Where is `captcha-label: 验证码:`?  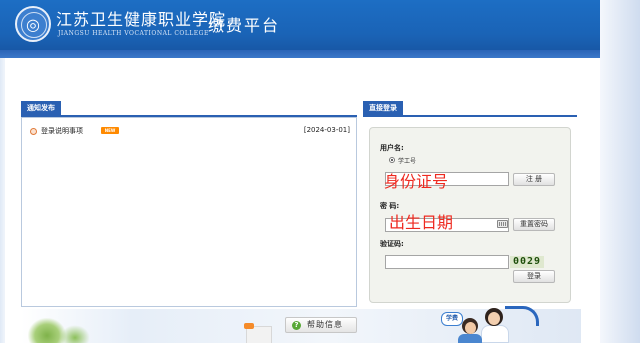
captcha-label: 验证码: is located at coordinates (392, 244).